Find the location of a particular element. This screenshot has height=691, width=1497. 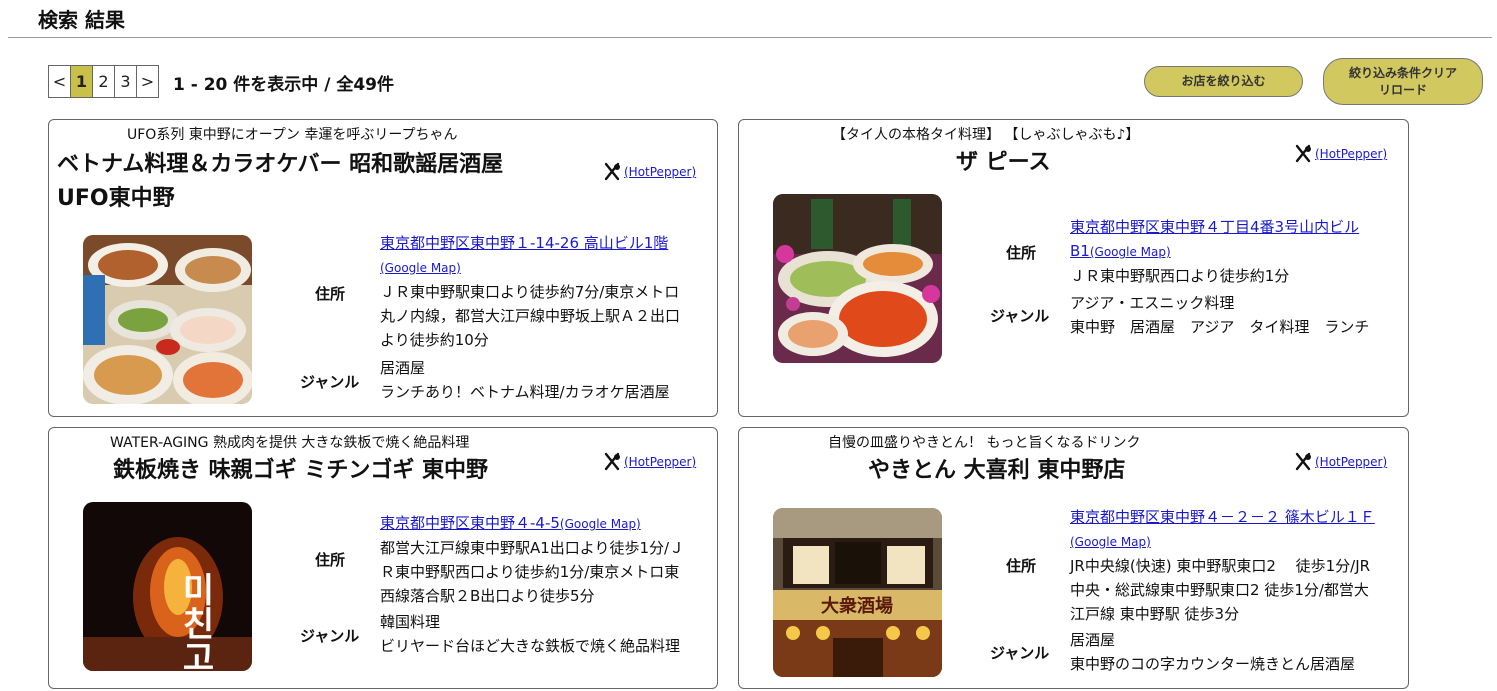

pager-next-button: > is located at coordinates (147, 81).